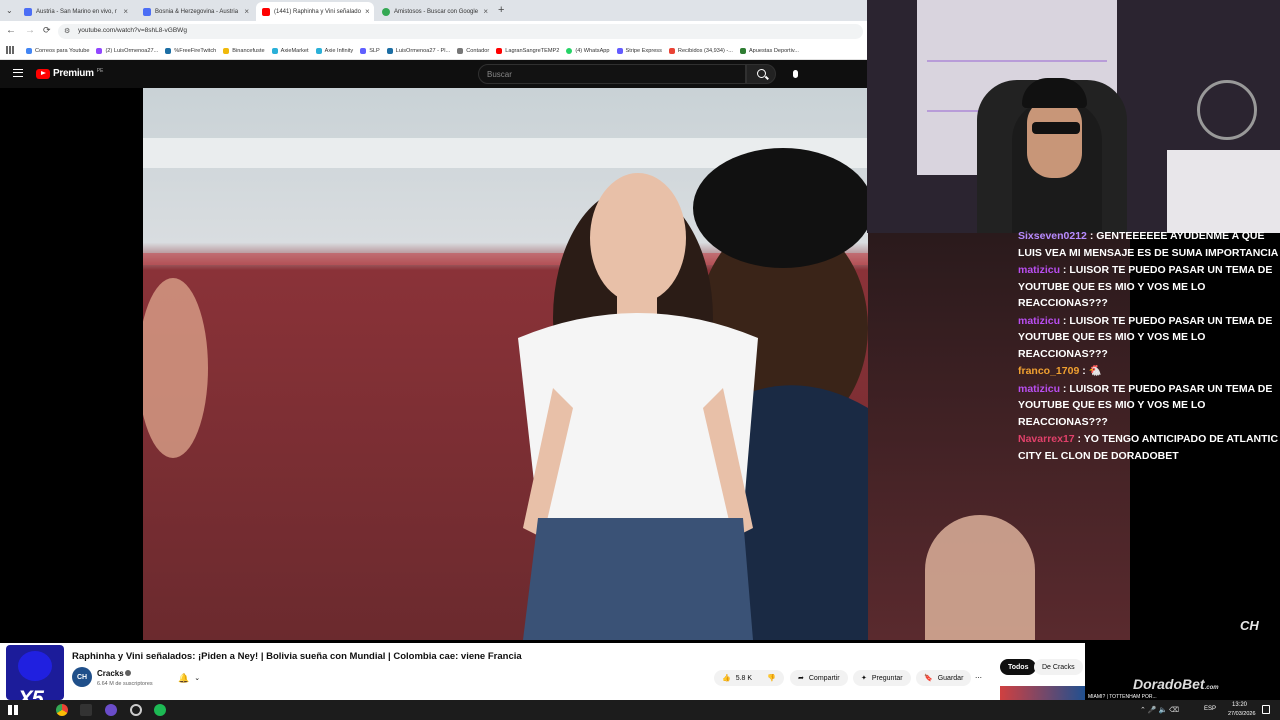 Image resolution: width=1280 pixels, height=720 pixels. Describe the element at coordinates (1060, 371) in the screenshot. I see `chat-message: franco_1709 : 🐔` at that location.